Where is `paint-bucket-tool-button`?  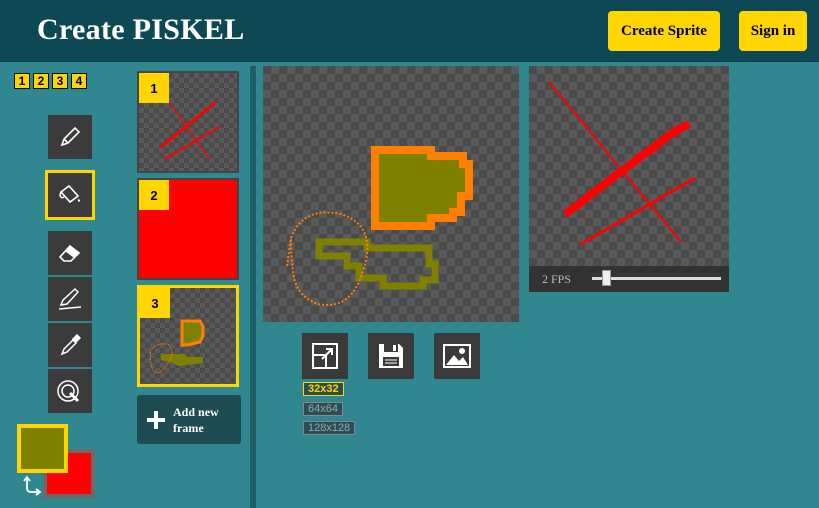
paint-bucket-tool-button is located at coordinates (70, 195).